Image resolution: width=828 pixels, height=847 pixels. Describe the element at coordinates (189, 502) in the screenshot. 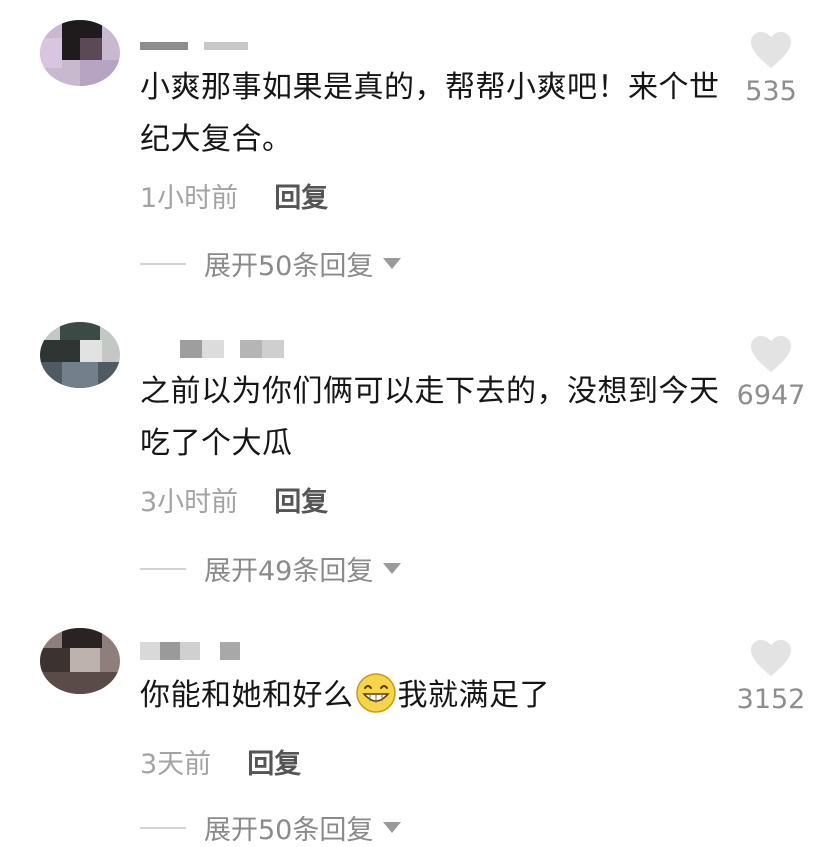

I see `comment-time: 3小时前` at that location.